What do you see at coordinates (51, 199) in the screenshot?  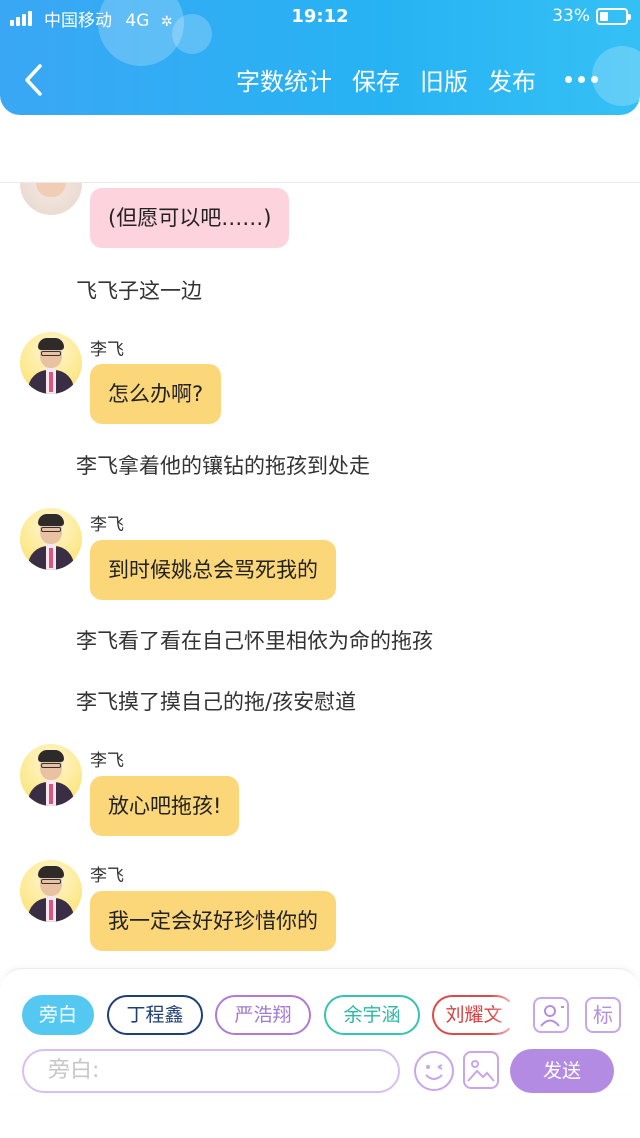 I see `girl-avatar` at bounding box center [51, 199].